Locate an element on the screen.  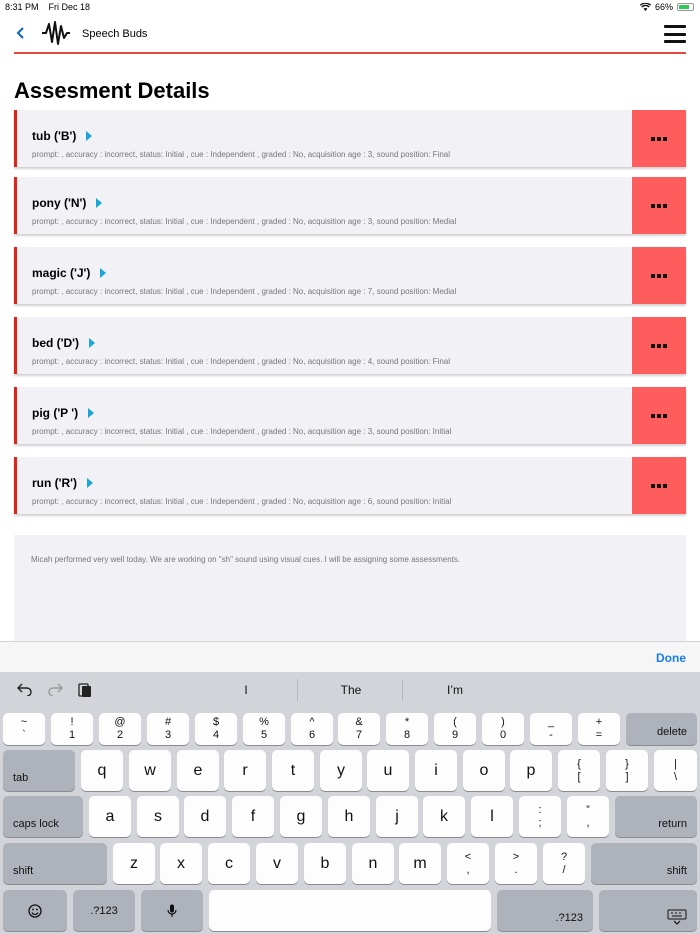
key-4: $4 is located at coordinates (216, 729).